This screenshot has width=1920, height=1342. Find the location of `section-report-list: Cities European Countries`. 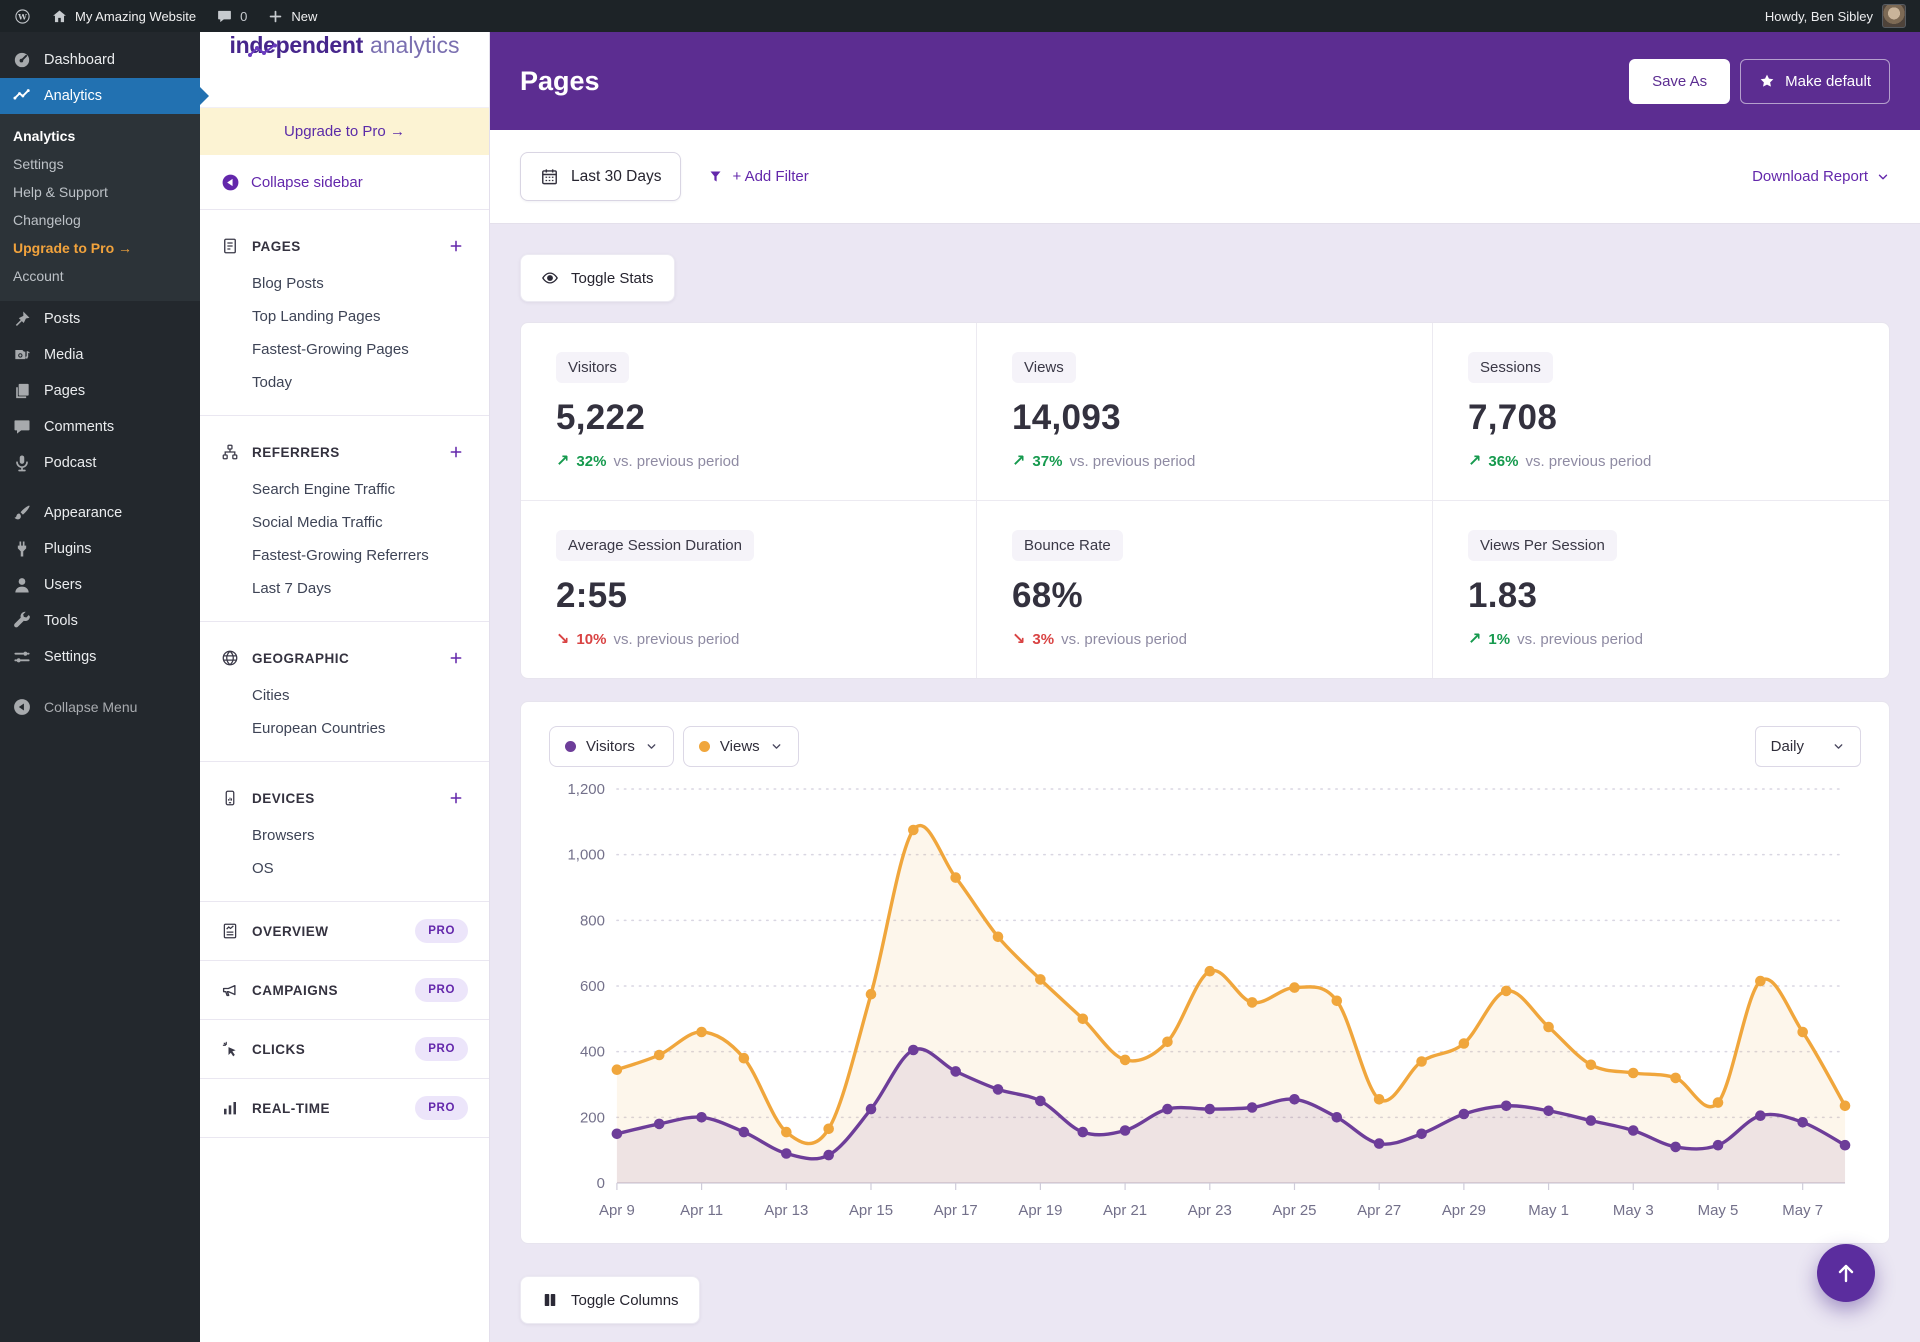

section-report-list: Cities European Countries is located at coordinates (360, 712).